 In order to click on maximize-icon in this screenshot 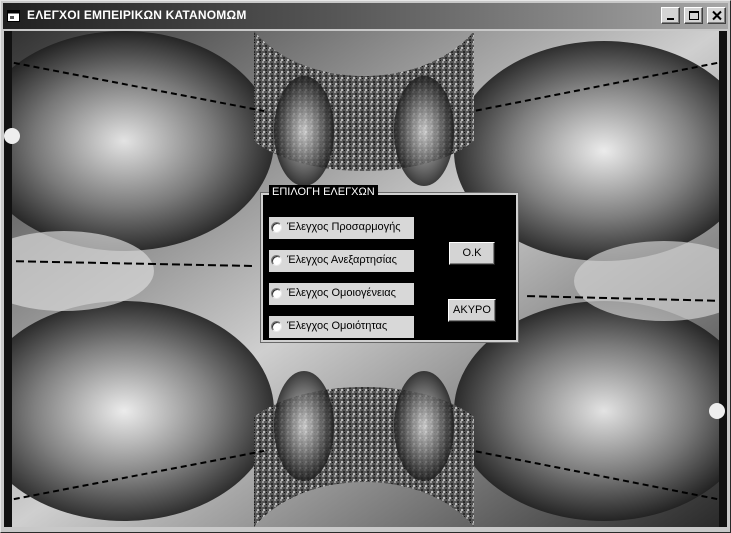, I will do `click(694, 15)`.